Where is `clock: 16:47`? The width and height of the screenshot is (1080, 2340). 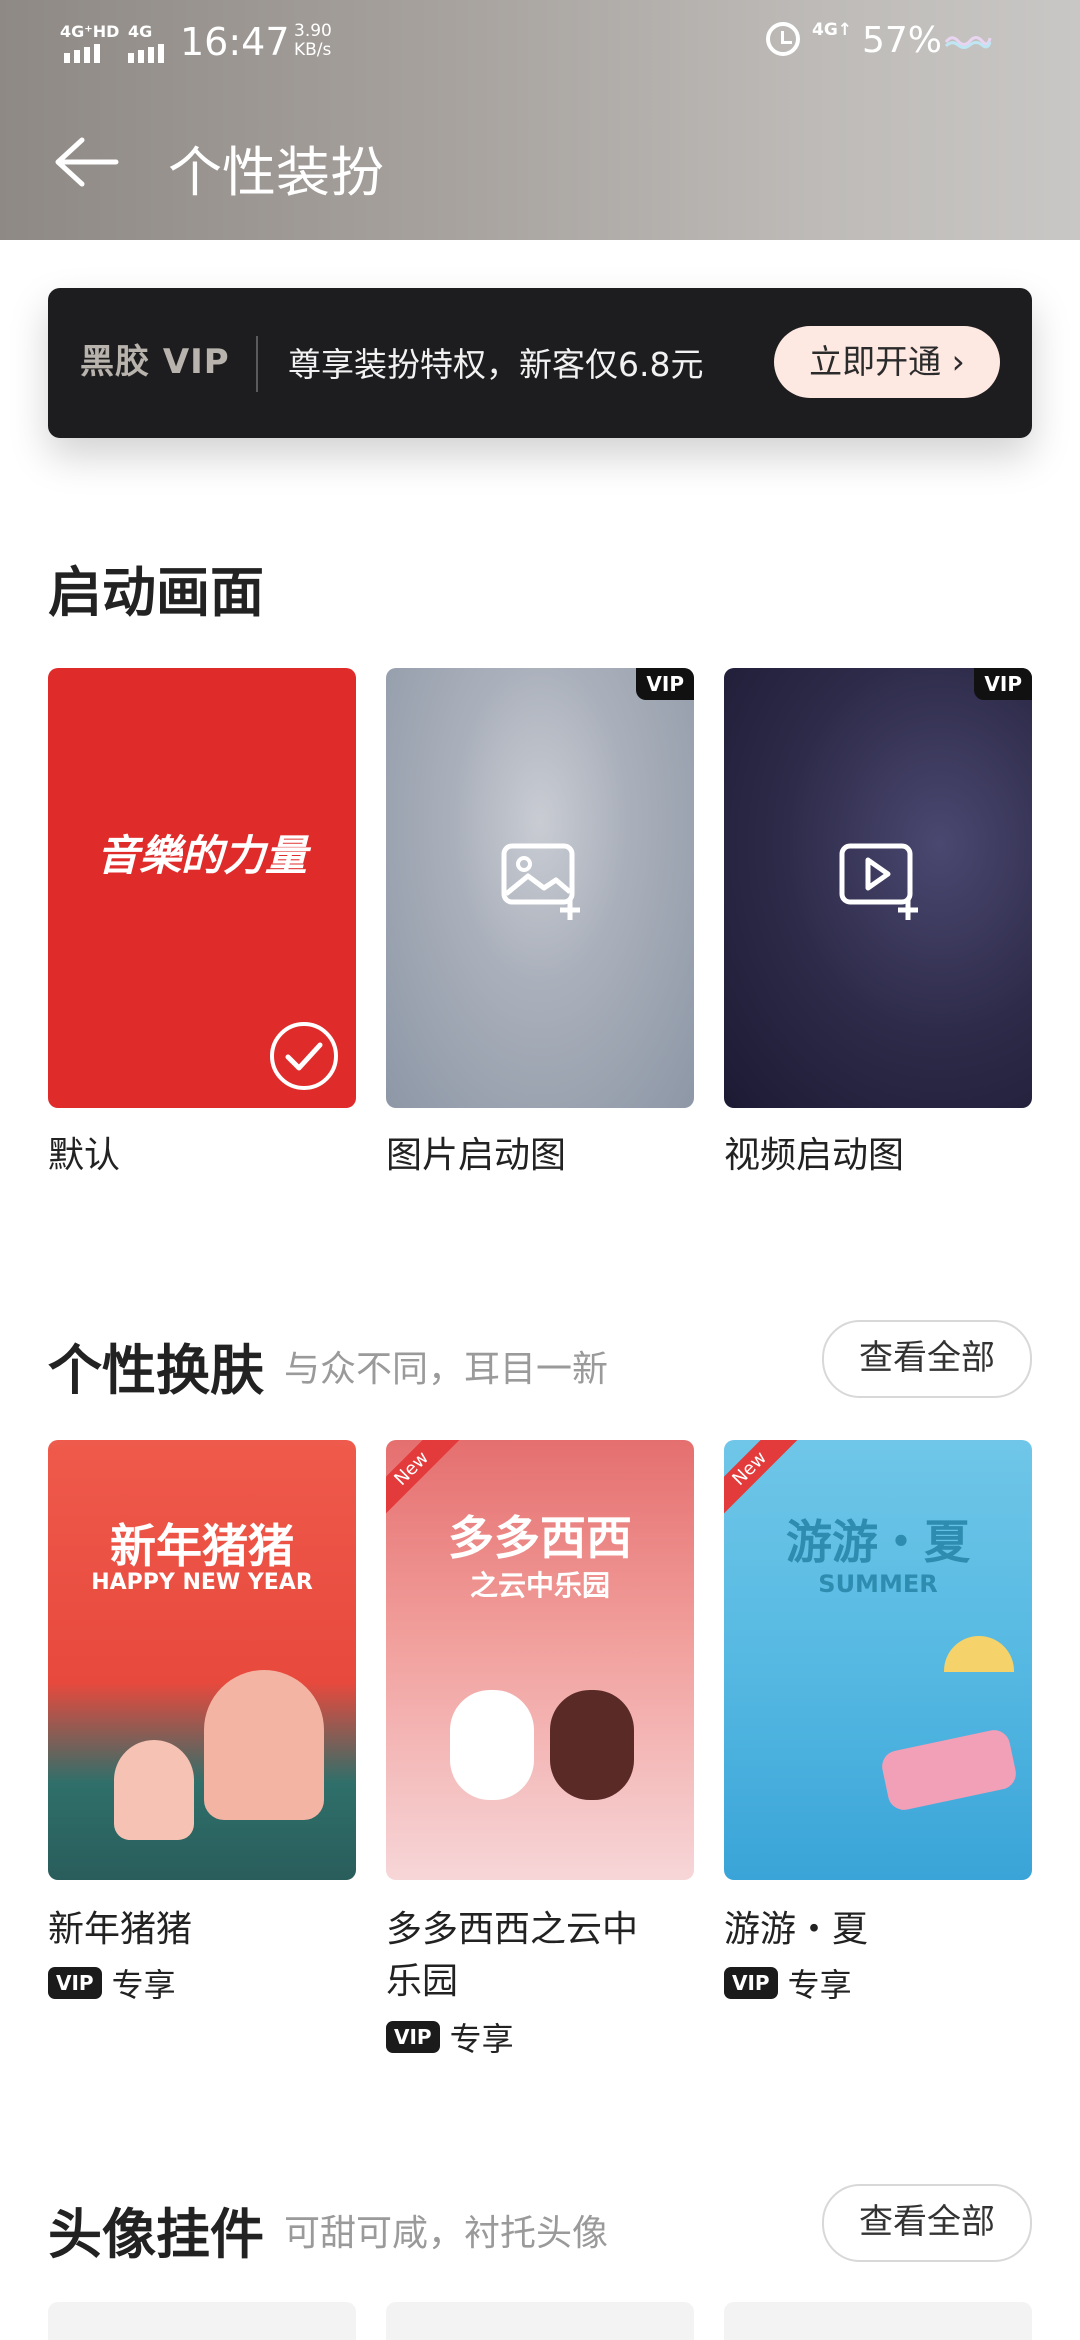 clock: 16:47 is located at coordinates (235, 42).